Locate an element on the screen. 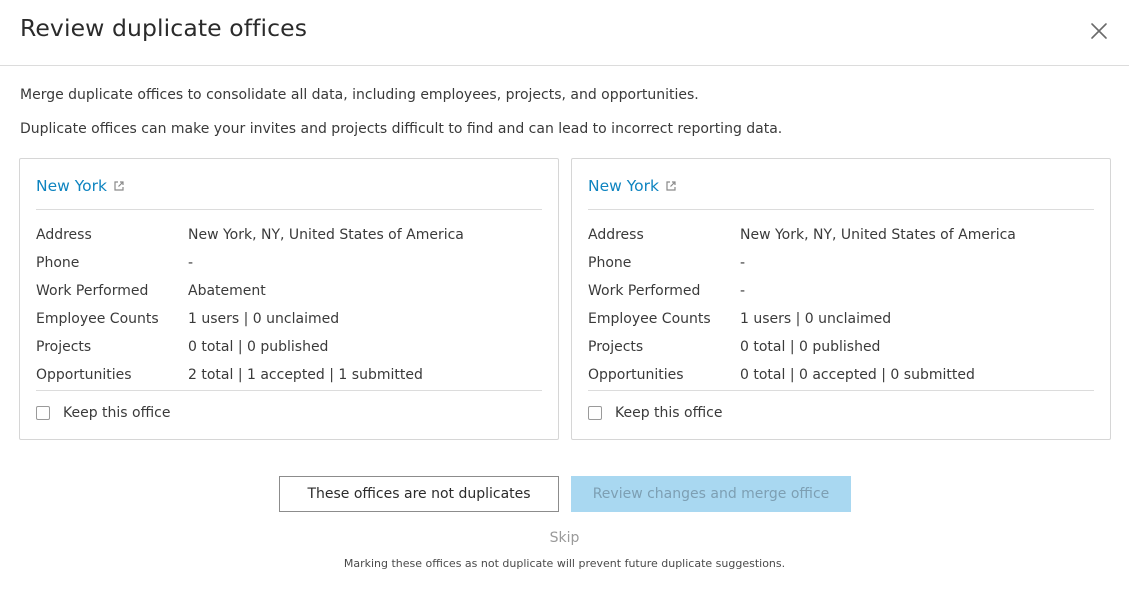 The image size is (1129, 589). modal-title: Review duplicate offices is located at coordinates (164, 28).